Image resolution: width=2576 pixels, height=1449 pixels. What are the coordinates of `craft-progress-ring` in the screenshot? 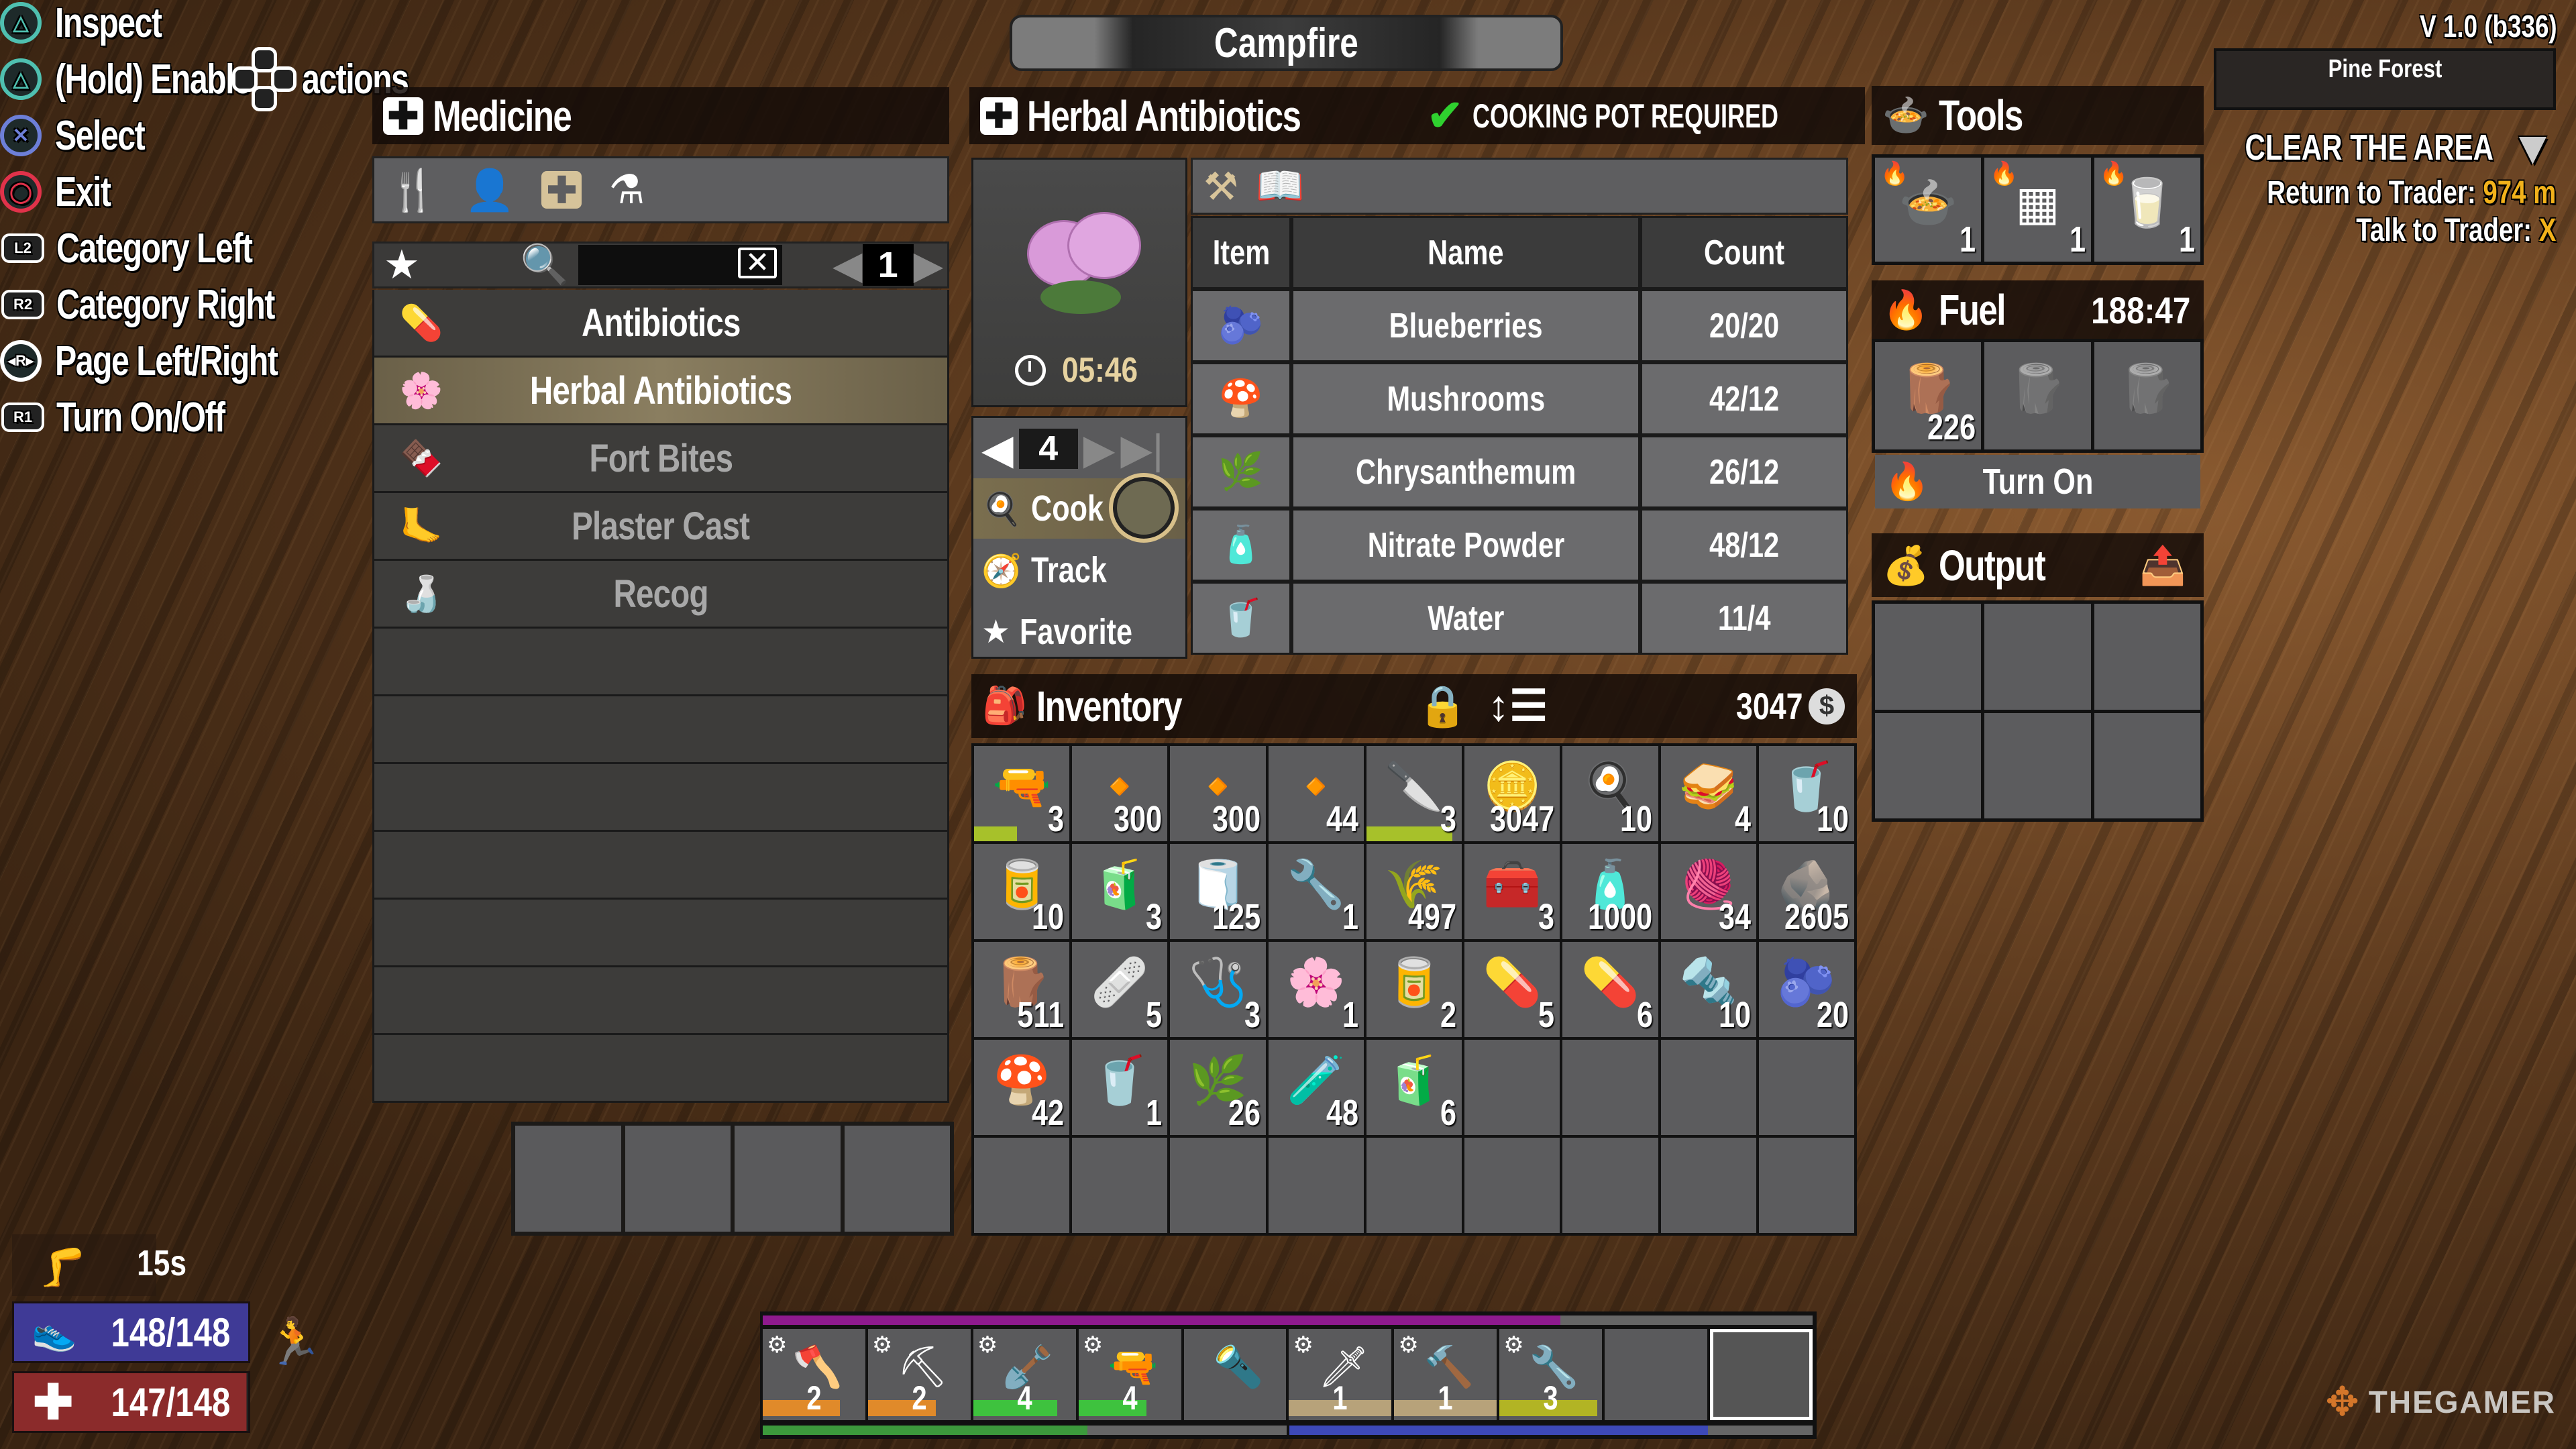 It's located at (1144, 508).